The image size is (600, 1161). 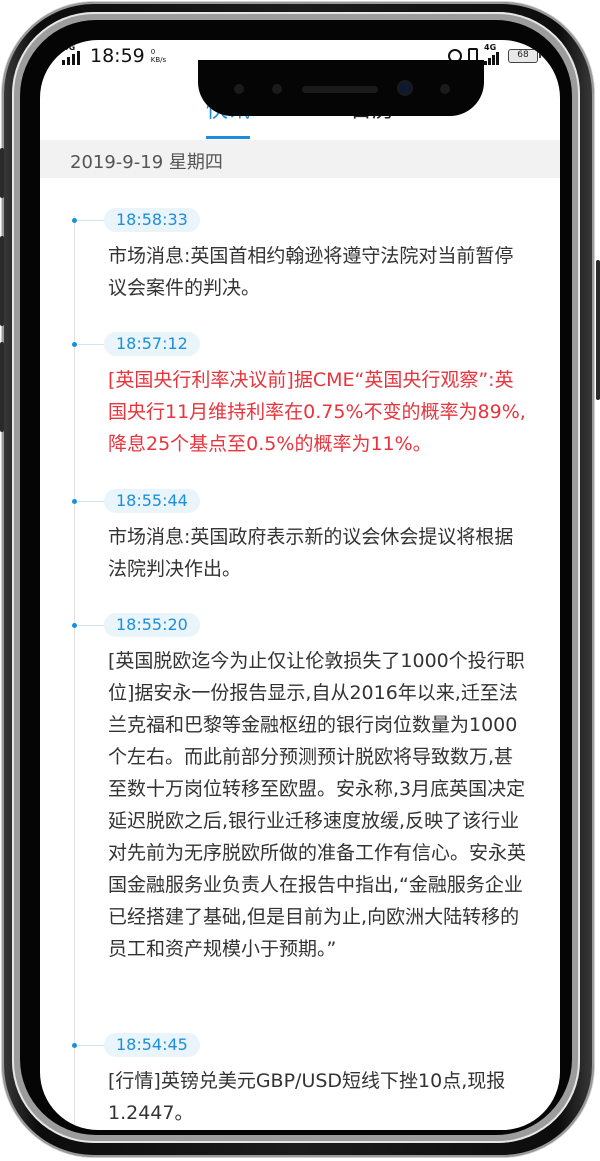 What do you see at coordinates (74, 673) in the screenshot?
I see `timeline-line` at bounding box center [74, 673].